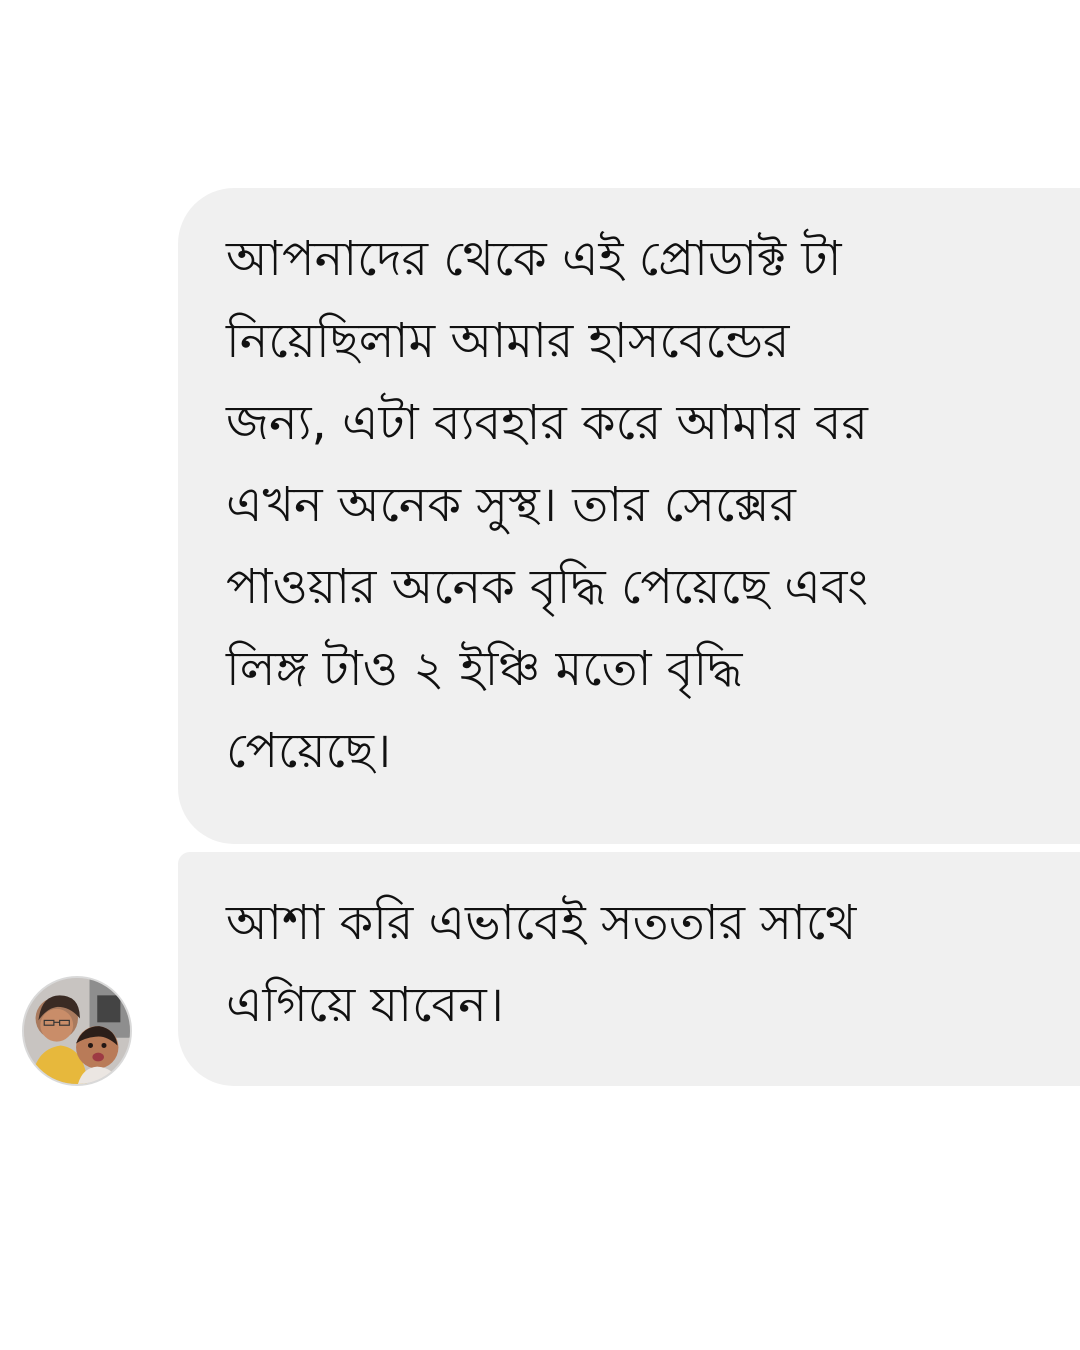 This screenshot has width=1080, height=1350. What do you see at coordinates (629, 969) in the screenshot?
I see `message-bubble-2: আশা করি এভাবেই সততার সাথে এগিয়ে যাবেন।` at bounding box center [629, 969].